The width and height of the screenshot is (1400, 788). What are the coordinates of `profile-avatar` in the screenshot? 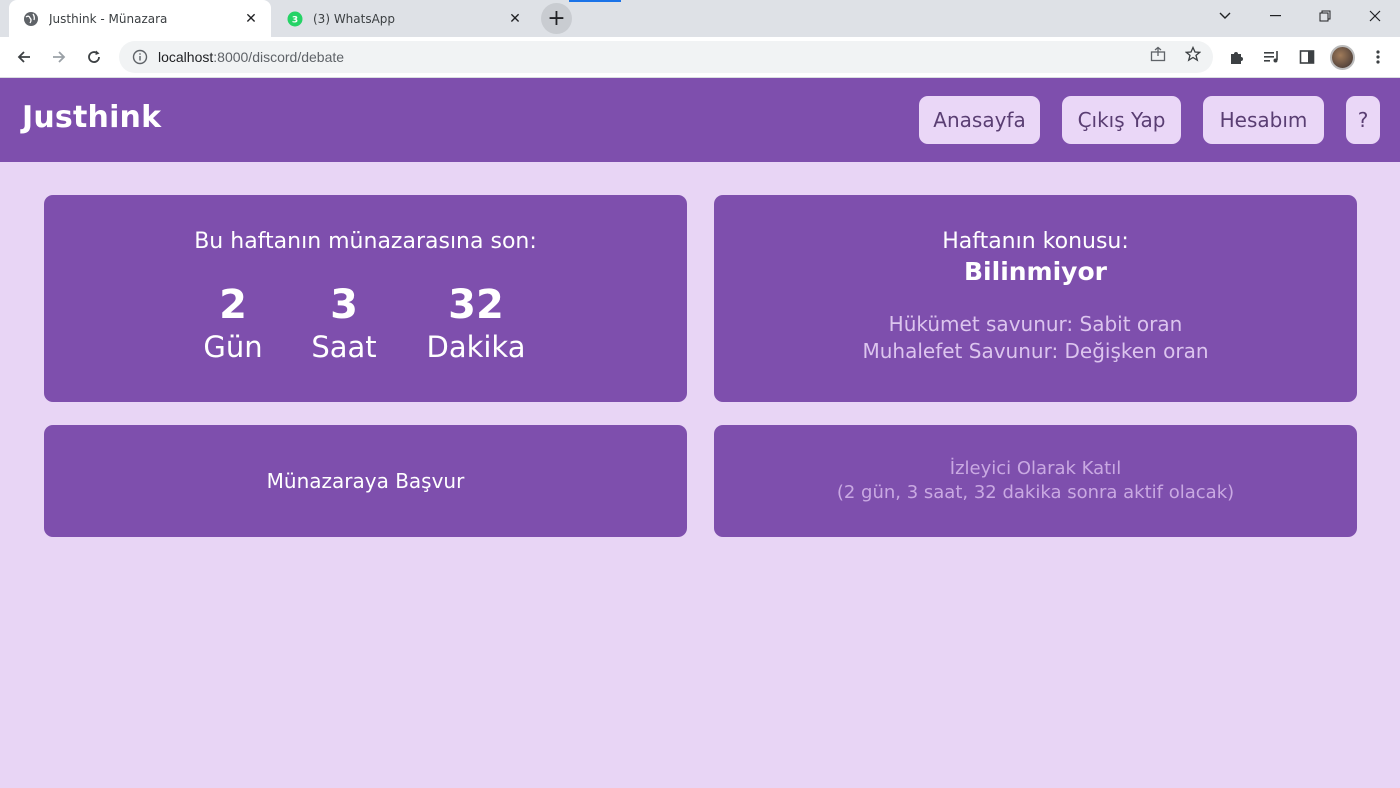 It's located at (1342, 57).